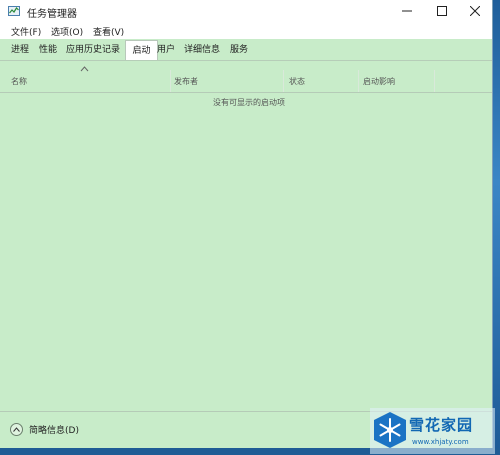 This screenshot has width=500, height=455. Describe the element at coordinates (186, 81) in the screenshot. I see `column-publisher: 发布者` at that location.